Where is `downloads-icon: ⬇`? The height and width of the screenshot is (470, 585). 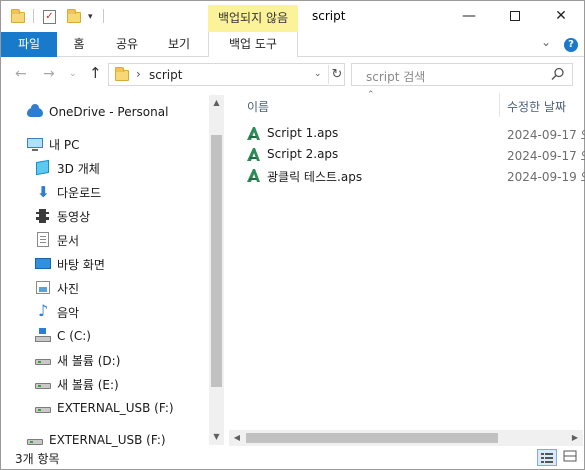
downloads-icon: ⬇ is located at coordinates (43, 192).